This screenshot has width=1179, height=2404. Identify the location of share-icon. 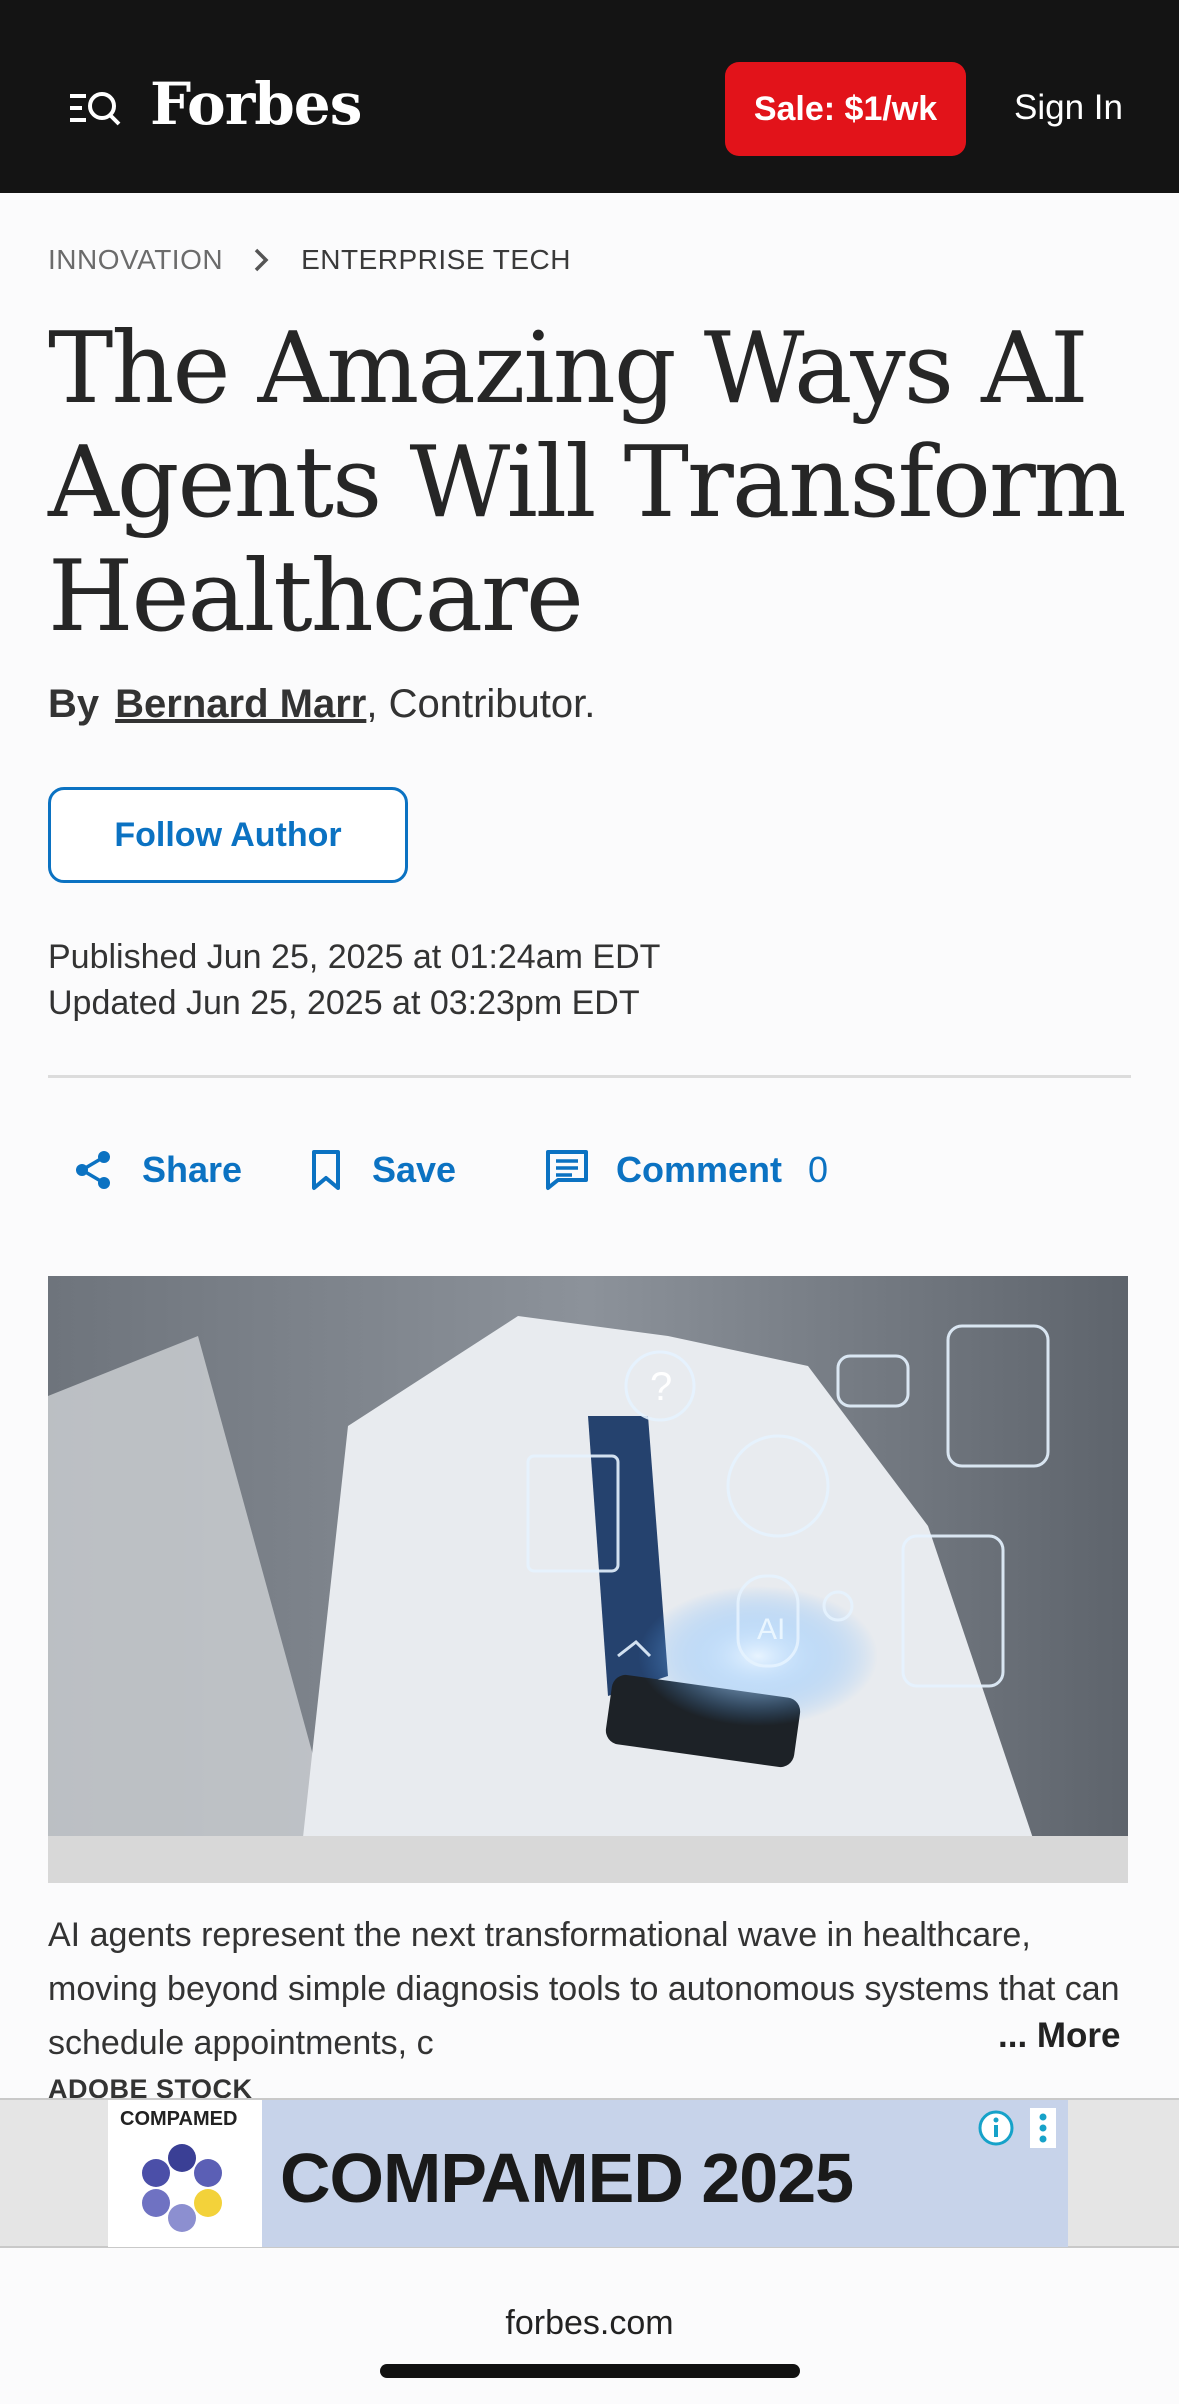
(93, 1170).